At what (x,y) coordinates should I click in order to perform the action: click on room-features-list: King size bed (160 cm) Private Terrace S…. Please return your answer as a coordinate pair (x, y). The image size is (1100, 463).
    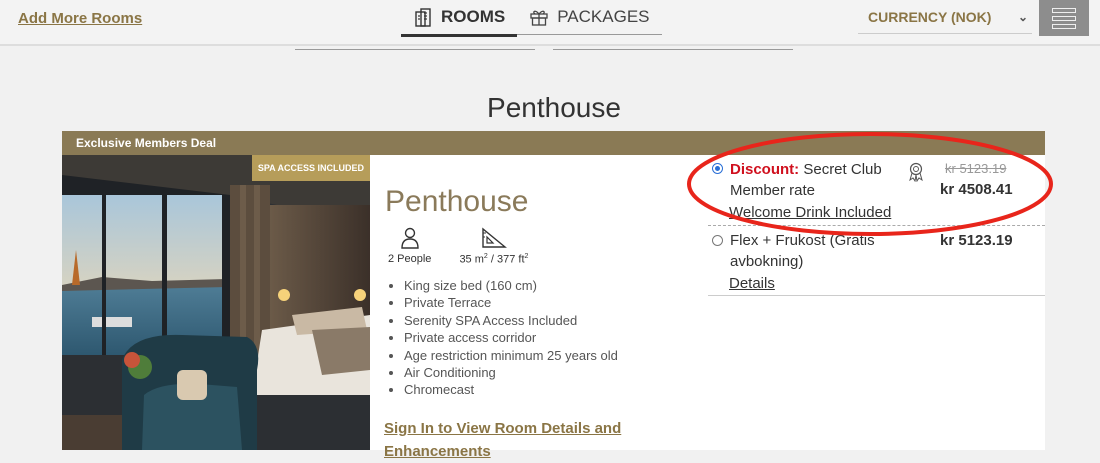
    Looking at the image, I should click on (503, 338).